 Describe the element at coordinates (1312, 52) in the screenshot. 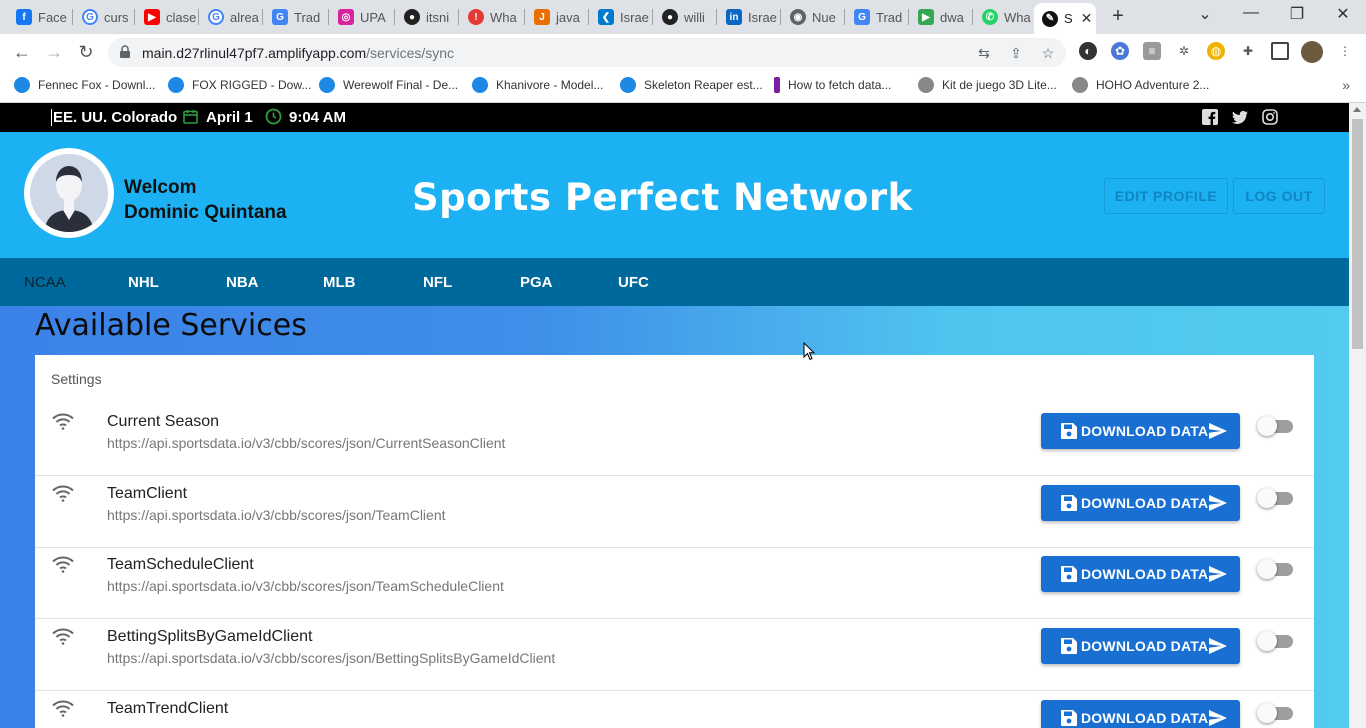

I see `profile-avatar` at that location.